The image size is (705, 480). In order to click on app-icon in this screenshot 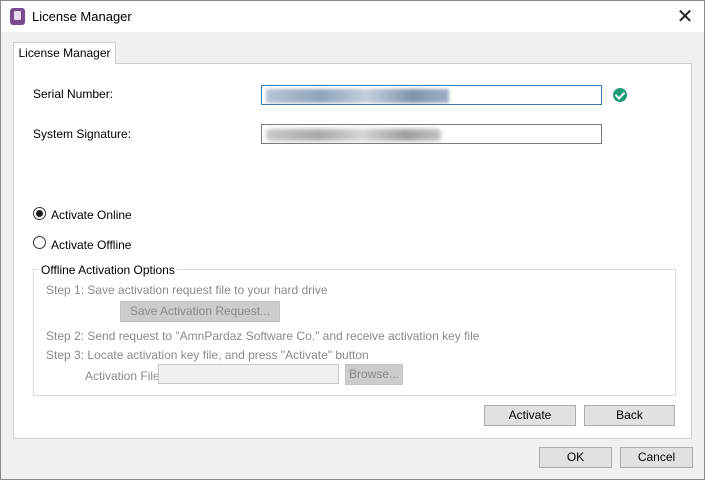, I will do `click(17, 16)`.